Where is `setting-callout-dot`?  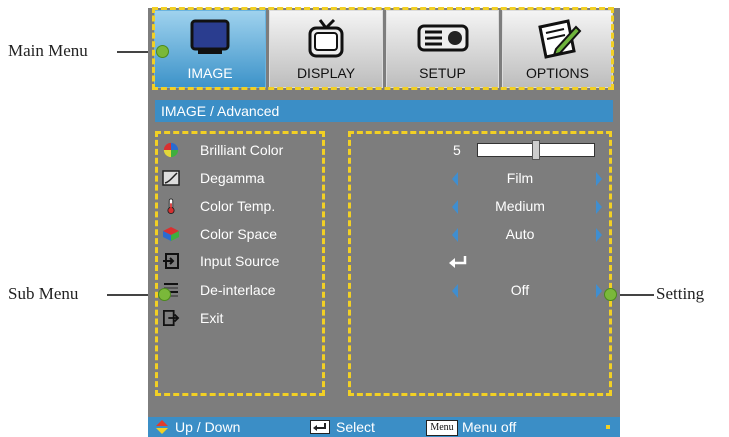
setting-callout-dot is located at coordinates (610, 294).